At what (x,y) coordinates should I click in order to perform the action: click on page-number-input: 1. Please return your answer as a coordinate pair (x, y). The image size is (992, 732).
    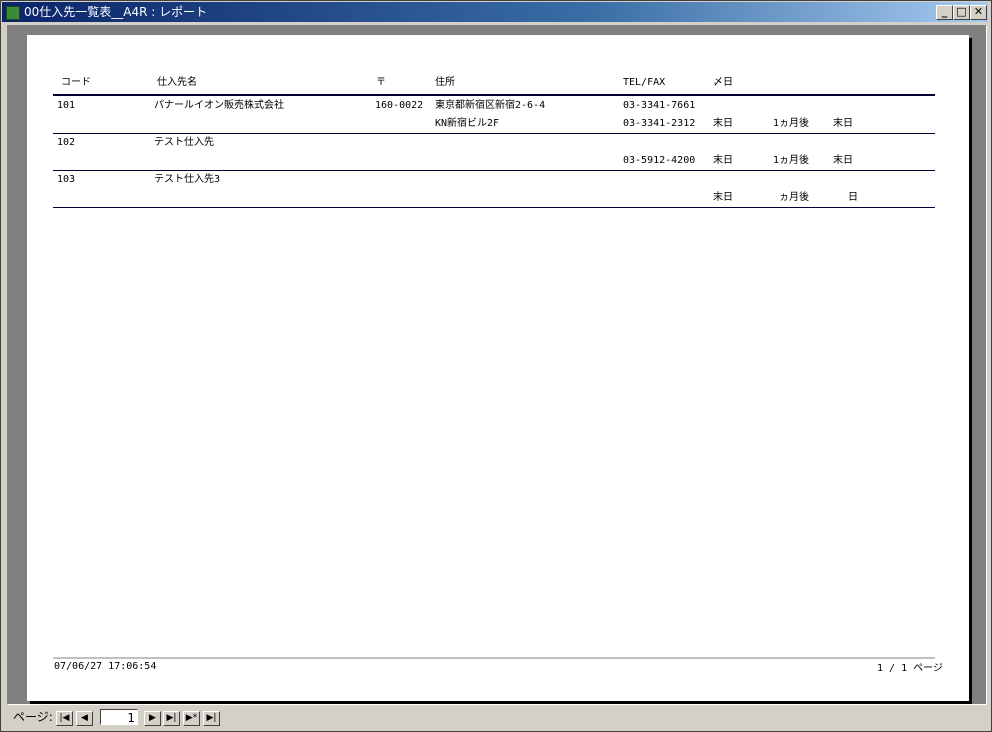
    Looking at the image, I should click on (119, 717).